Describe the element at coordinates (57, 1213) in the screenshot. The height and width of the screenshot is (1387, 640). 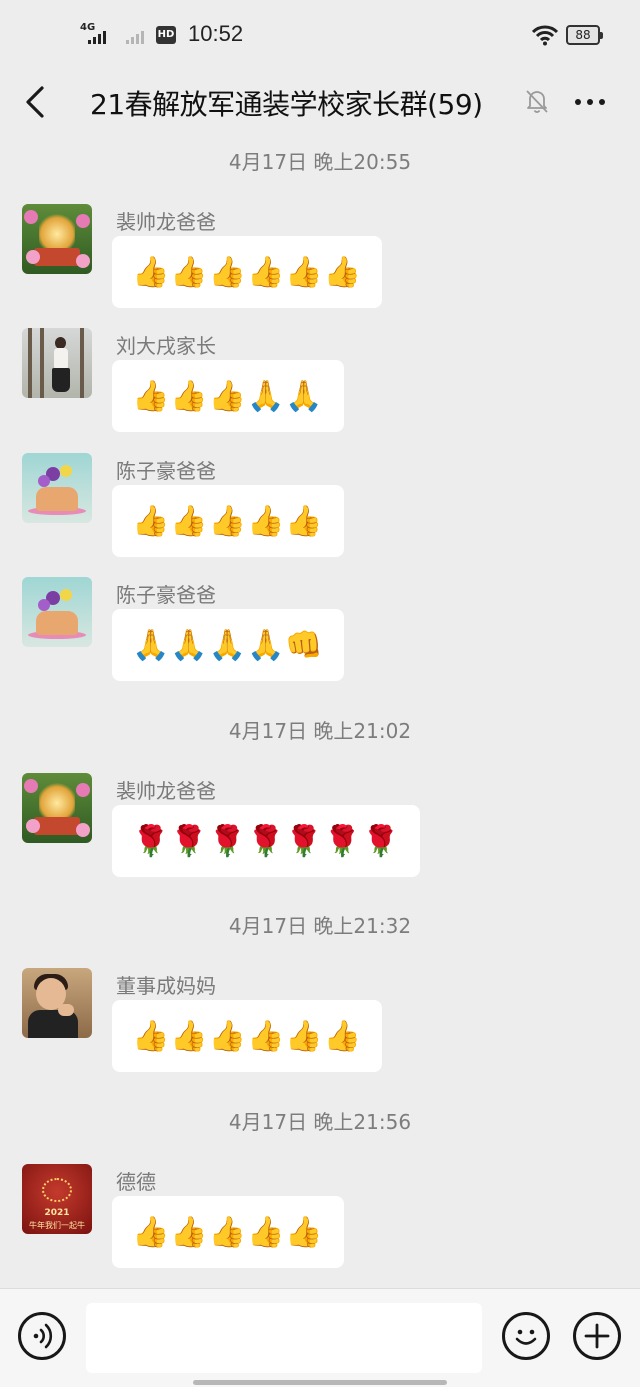
I see `avatar-year: 2021` at that location.